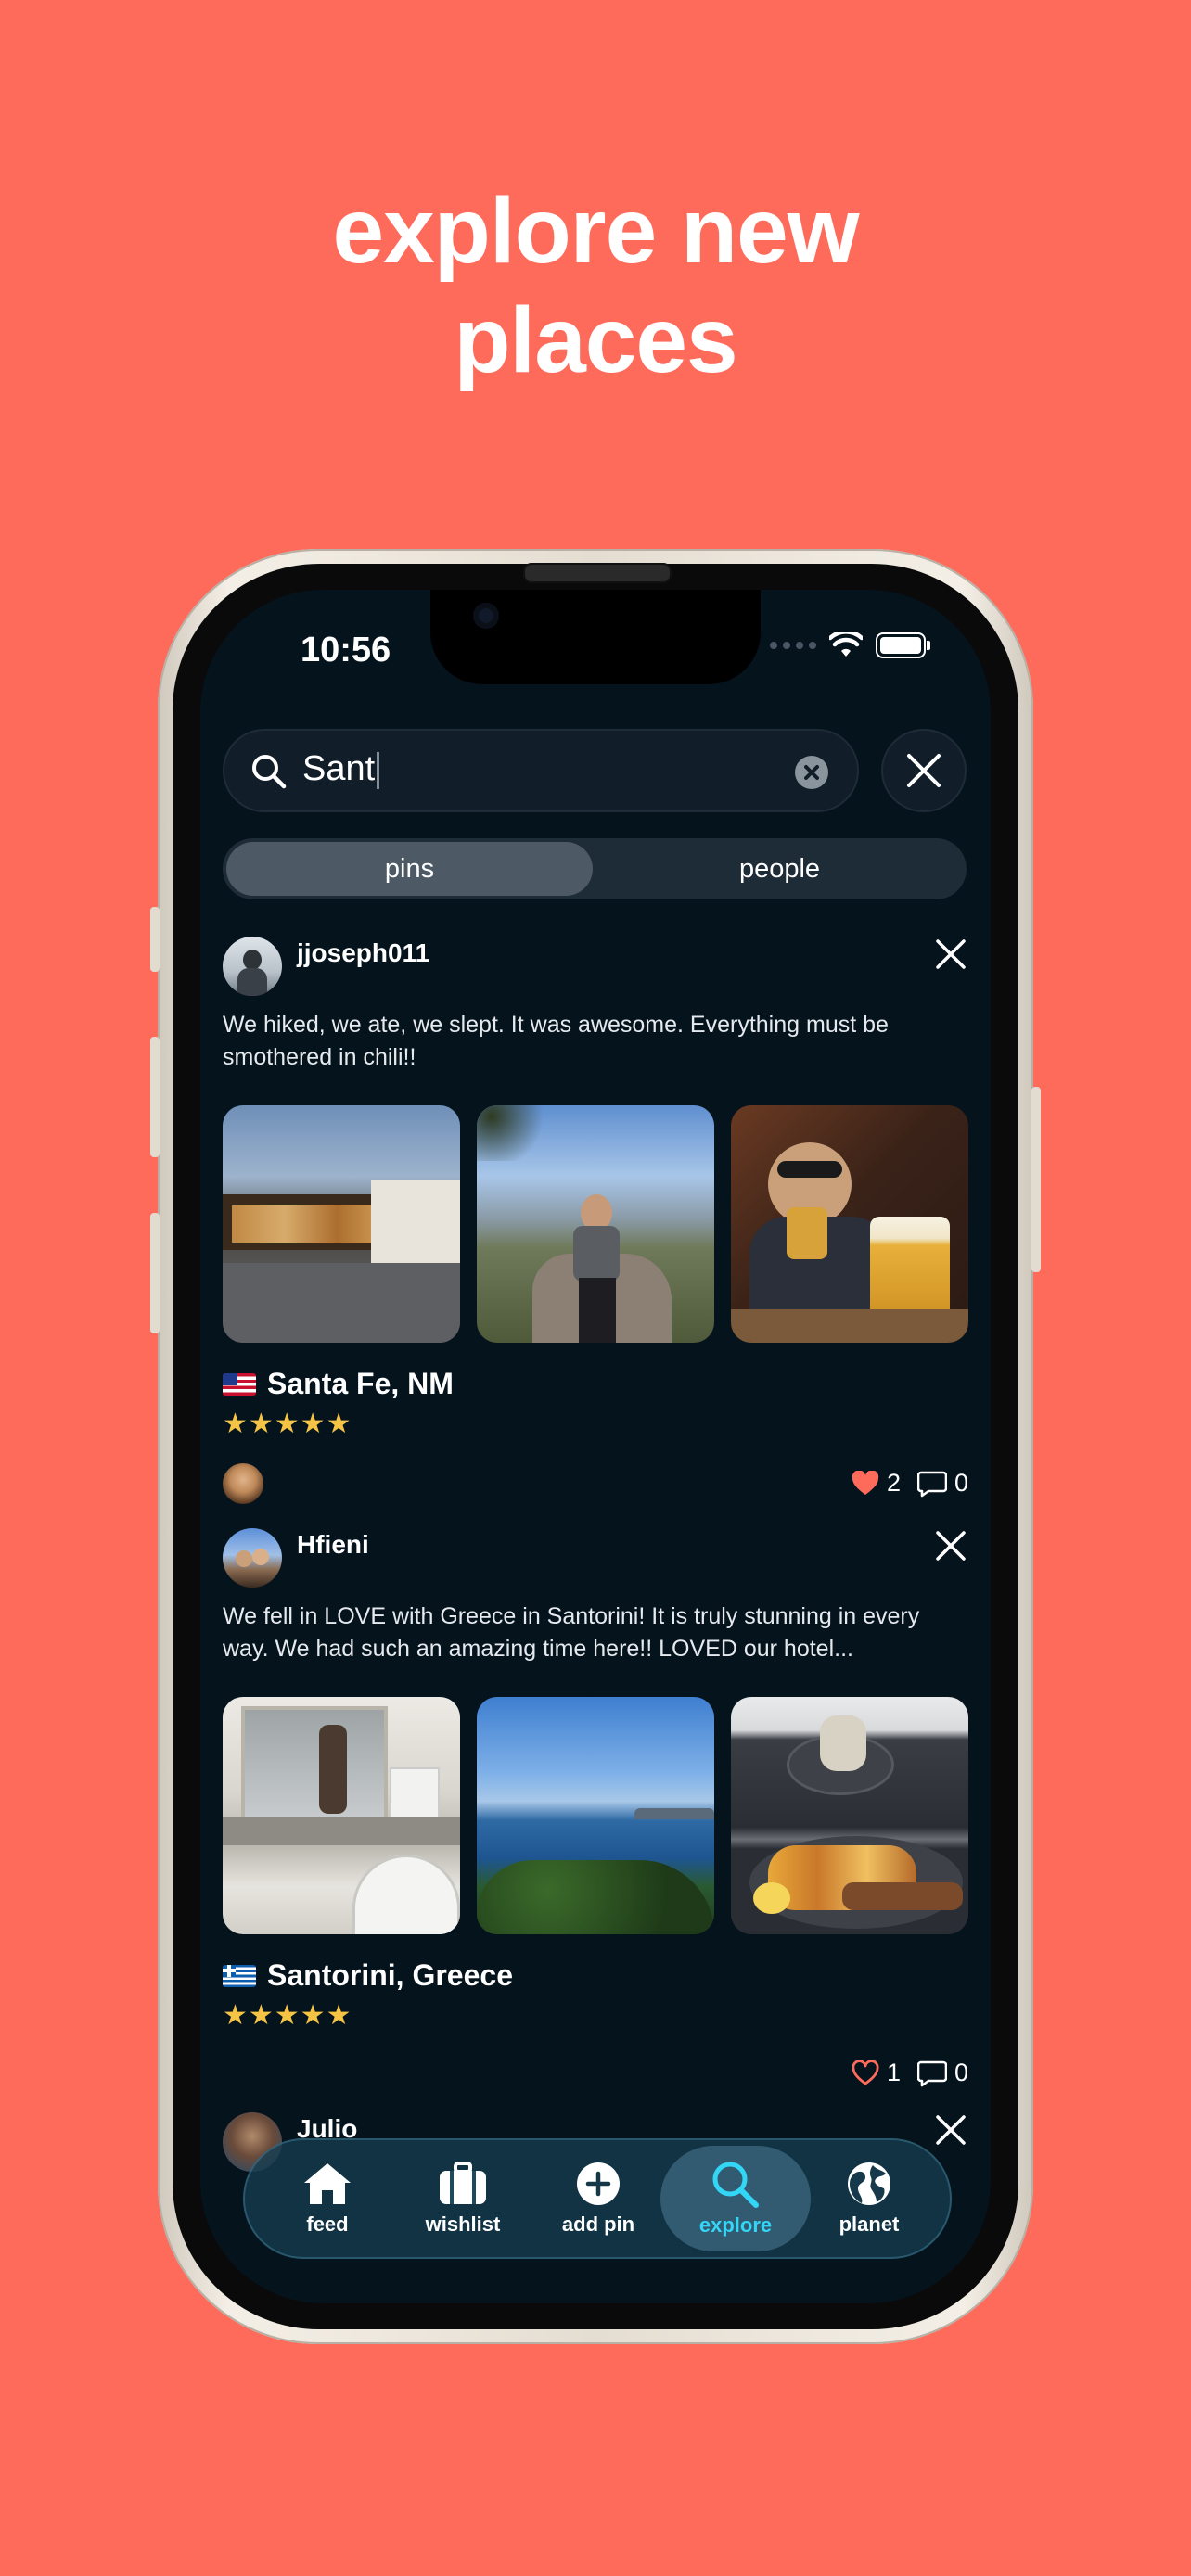 The height and width of the screenshot is (2576, 1191). Describe the element at coordinates (849, 1815) in the screenshot. I see `photo-greek-food` at that location.